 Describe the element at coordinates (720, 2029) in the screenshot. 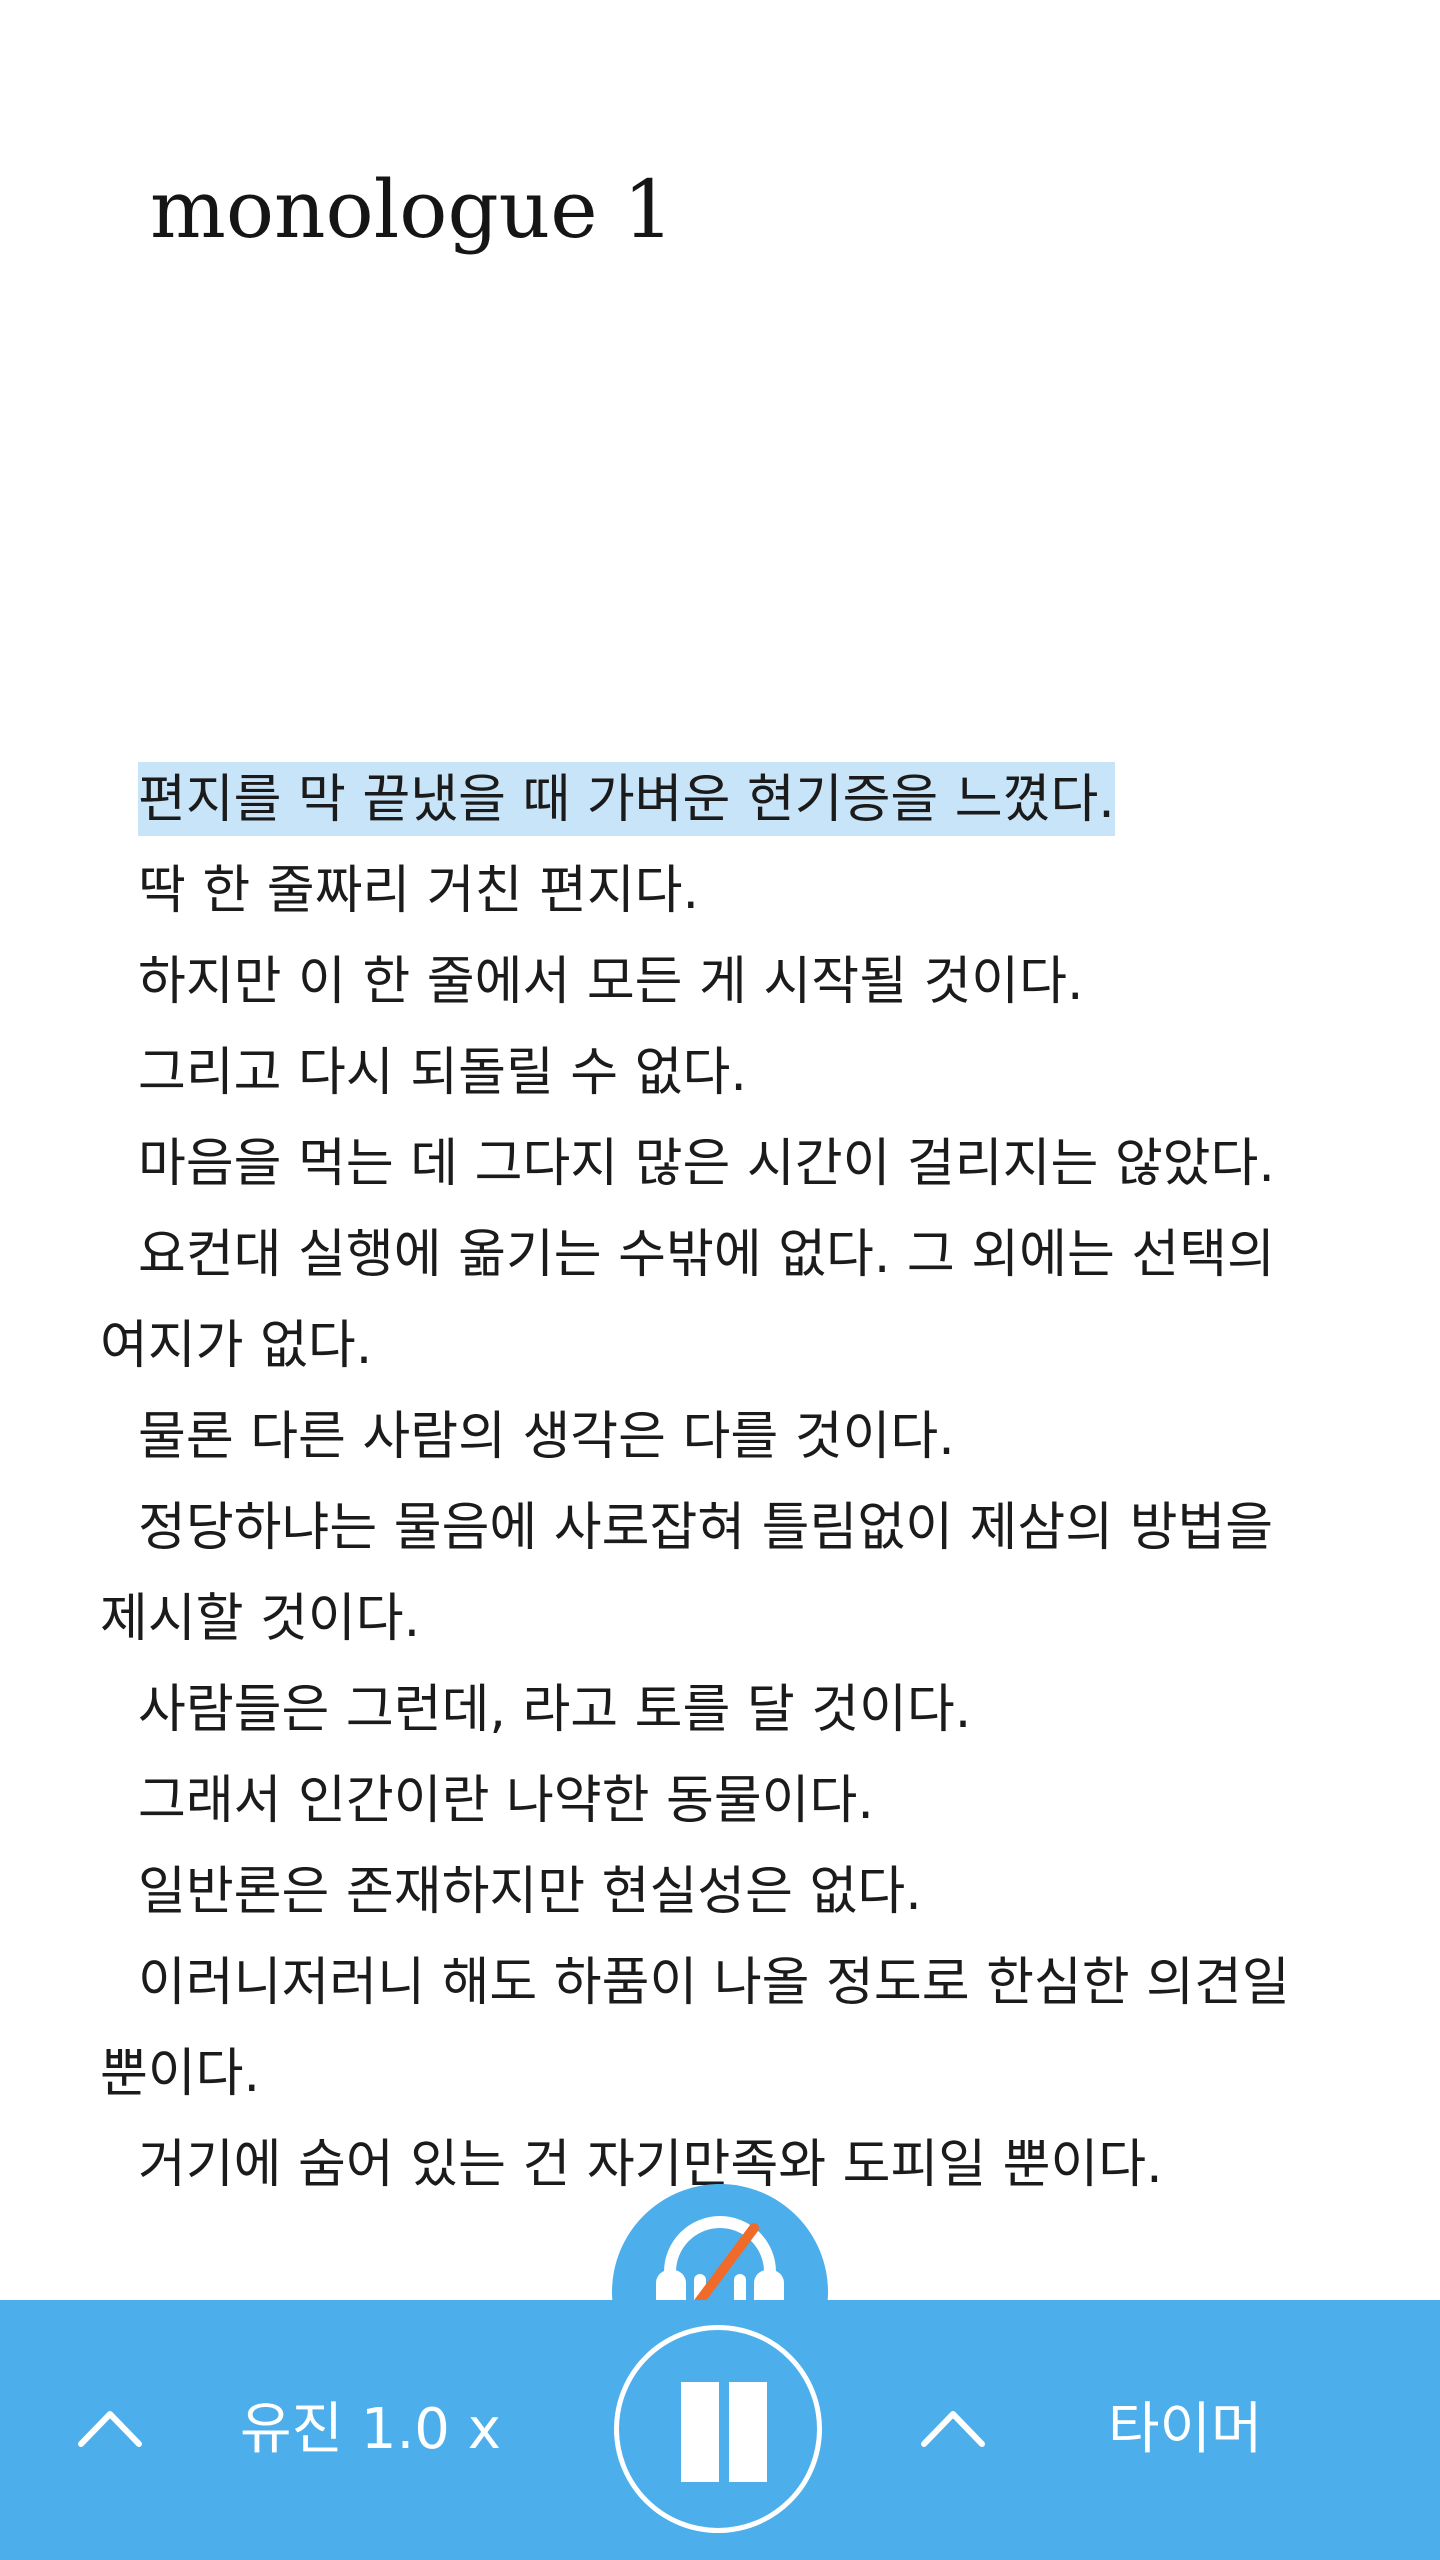

I see `paragraph: 이러니저러니 해도 하품이 나올 정도로 한심한 의견일 뿐이다.` at that location.